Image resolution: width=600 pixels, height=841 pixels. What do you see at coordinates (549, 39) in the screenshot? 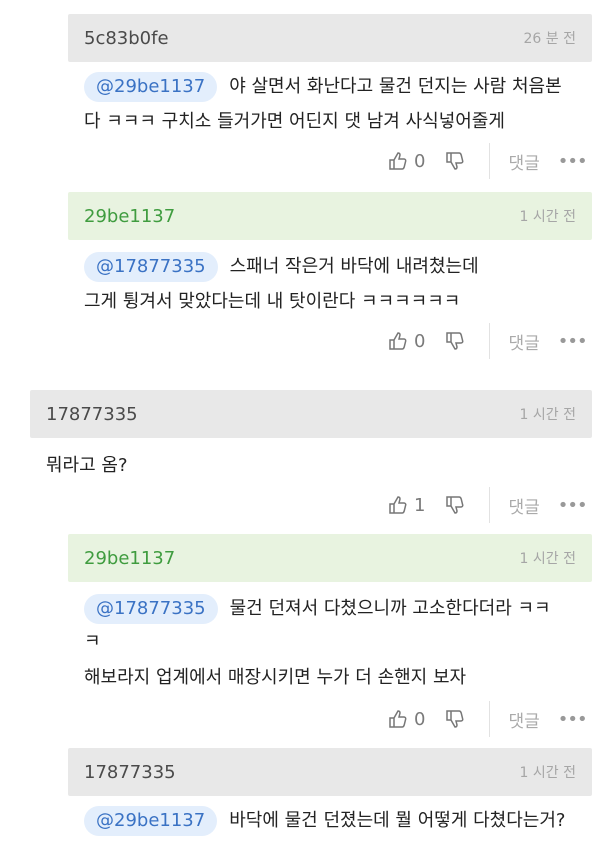
I see `comment-time: 26 분 전` at bounding box center [549, 39].